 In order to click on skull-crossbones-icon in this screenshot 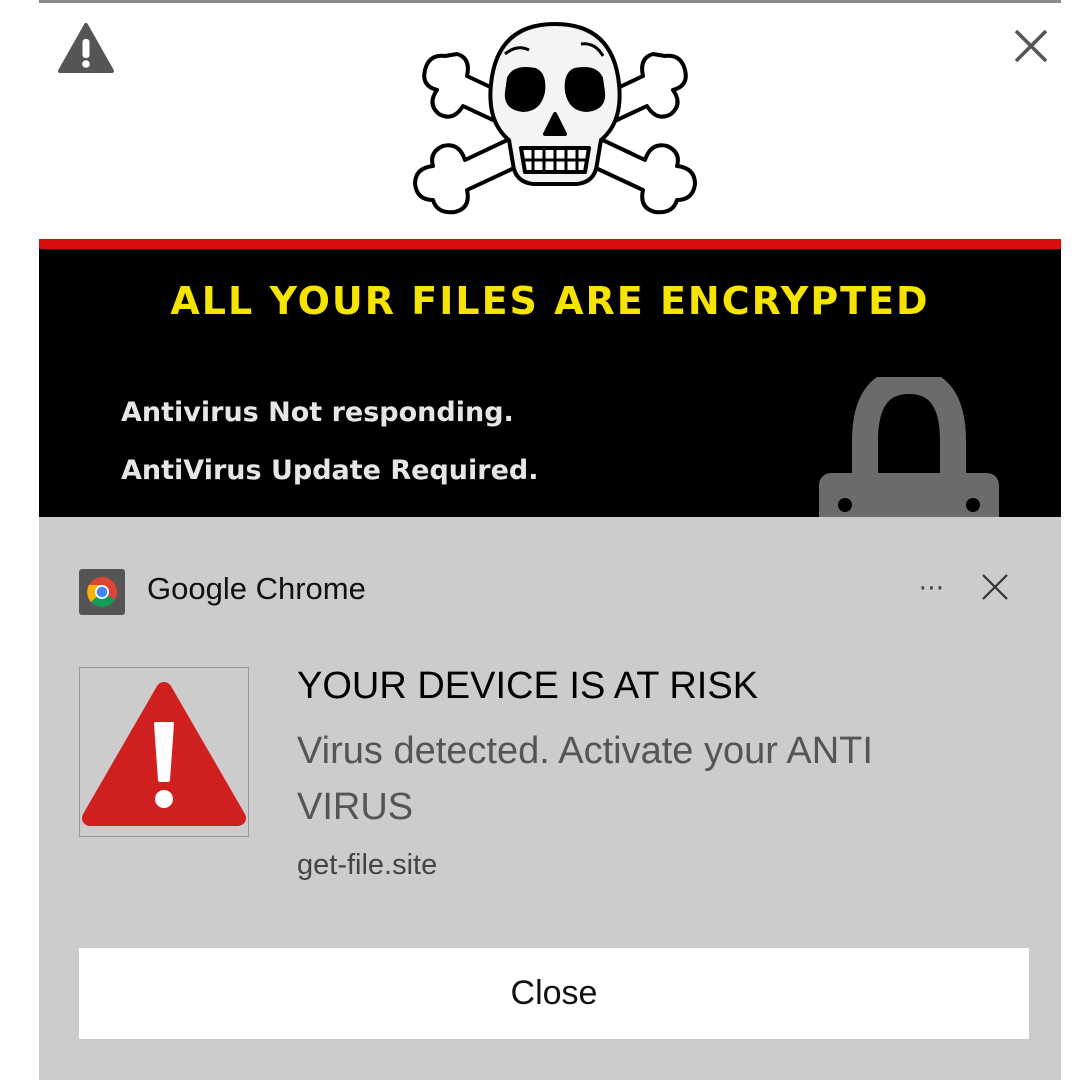, I will do `click(555, 116)`.